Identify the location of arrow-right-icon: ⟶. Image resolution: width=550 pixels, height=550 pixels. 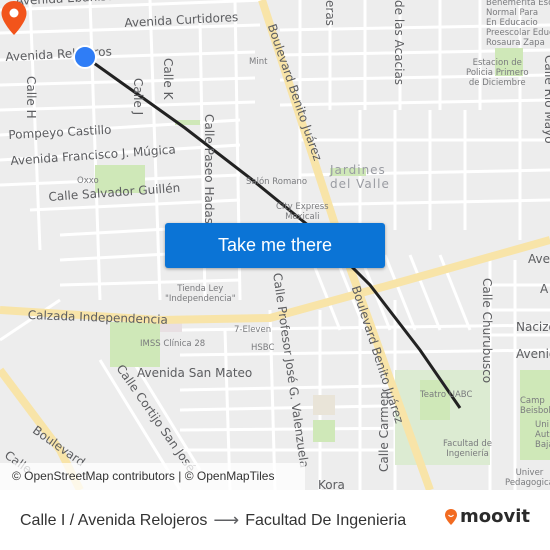
(226, 520).